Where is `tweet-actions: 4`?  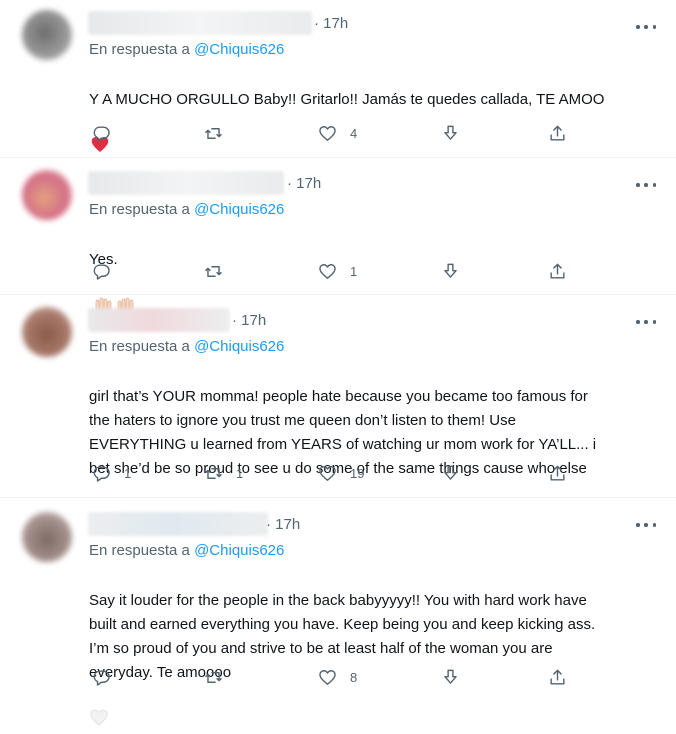 tweet-actions: 4 is located at coordinates (328, 133).